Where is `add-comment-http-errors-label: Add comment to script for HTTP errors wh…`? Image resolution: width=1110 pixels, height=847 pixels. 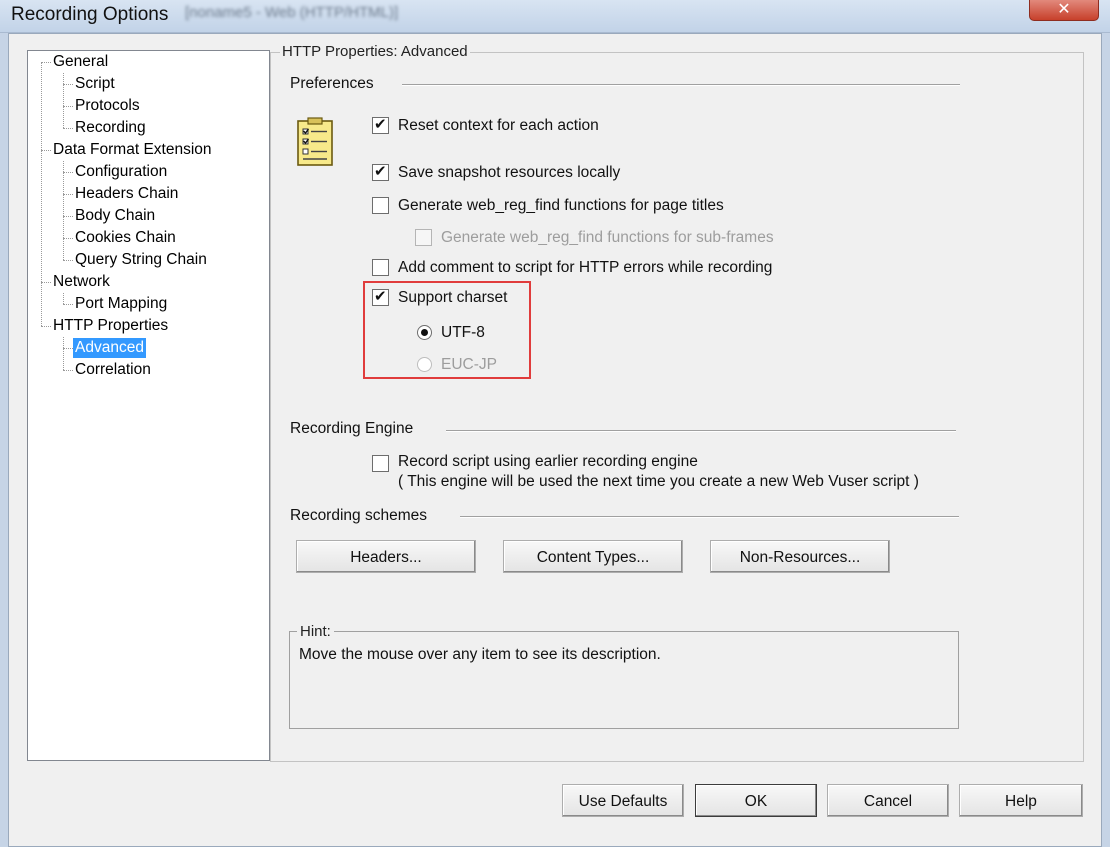
add-comment-http-errors-label: Add comment to script for HTTP errors wh… is located at coordinates (585, 267).